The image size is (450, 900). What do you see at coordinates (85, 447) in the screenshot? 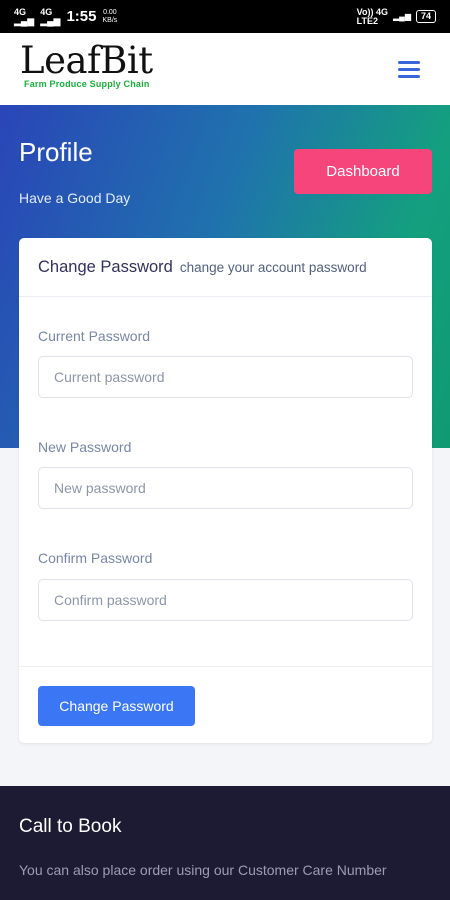
I see `new-password-label: New Password` at bounding box center [85, 447].